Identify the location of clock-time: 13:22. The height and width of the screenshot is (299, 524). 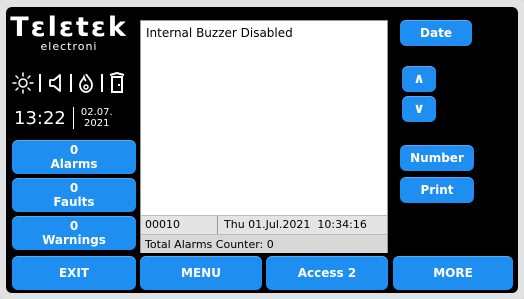
(40, 118).